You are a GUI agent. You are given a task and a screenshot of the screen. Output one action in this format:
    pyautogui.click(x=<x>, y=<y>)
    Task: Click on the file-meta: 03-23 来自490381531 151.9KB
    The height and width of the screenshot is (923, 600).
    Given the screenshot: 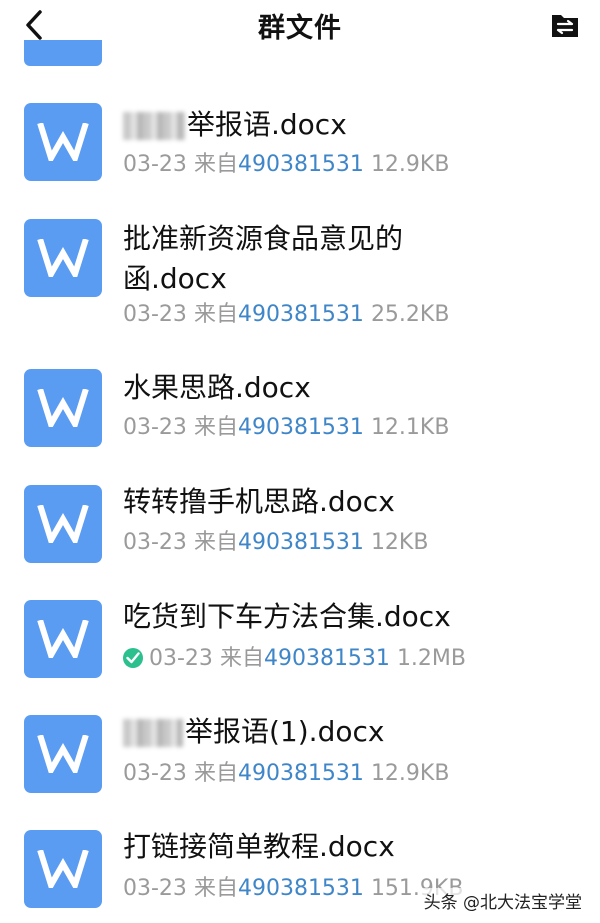 What is the action you would take?
    pyautogui.click(x=293, y=889)
    